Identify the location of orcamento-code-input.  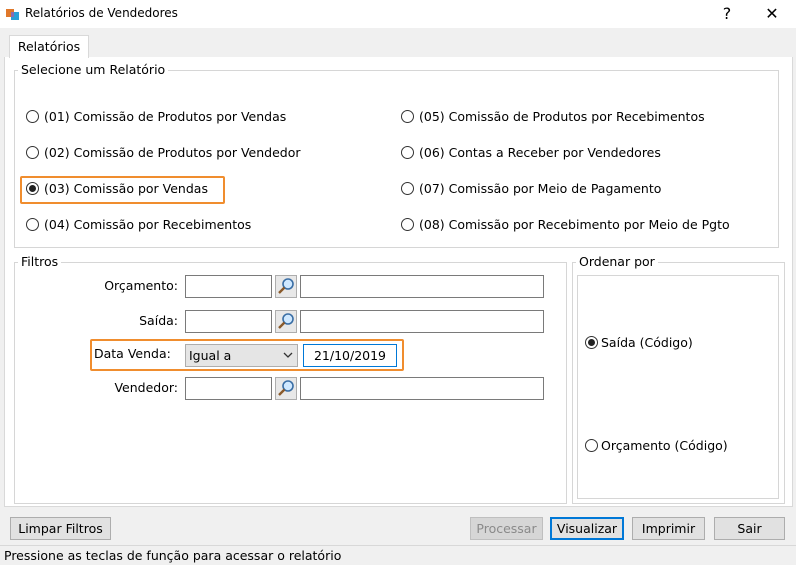
(228, 286).